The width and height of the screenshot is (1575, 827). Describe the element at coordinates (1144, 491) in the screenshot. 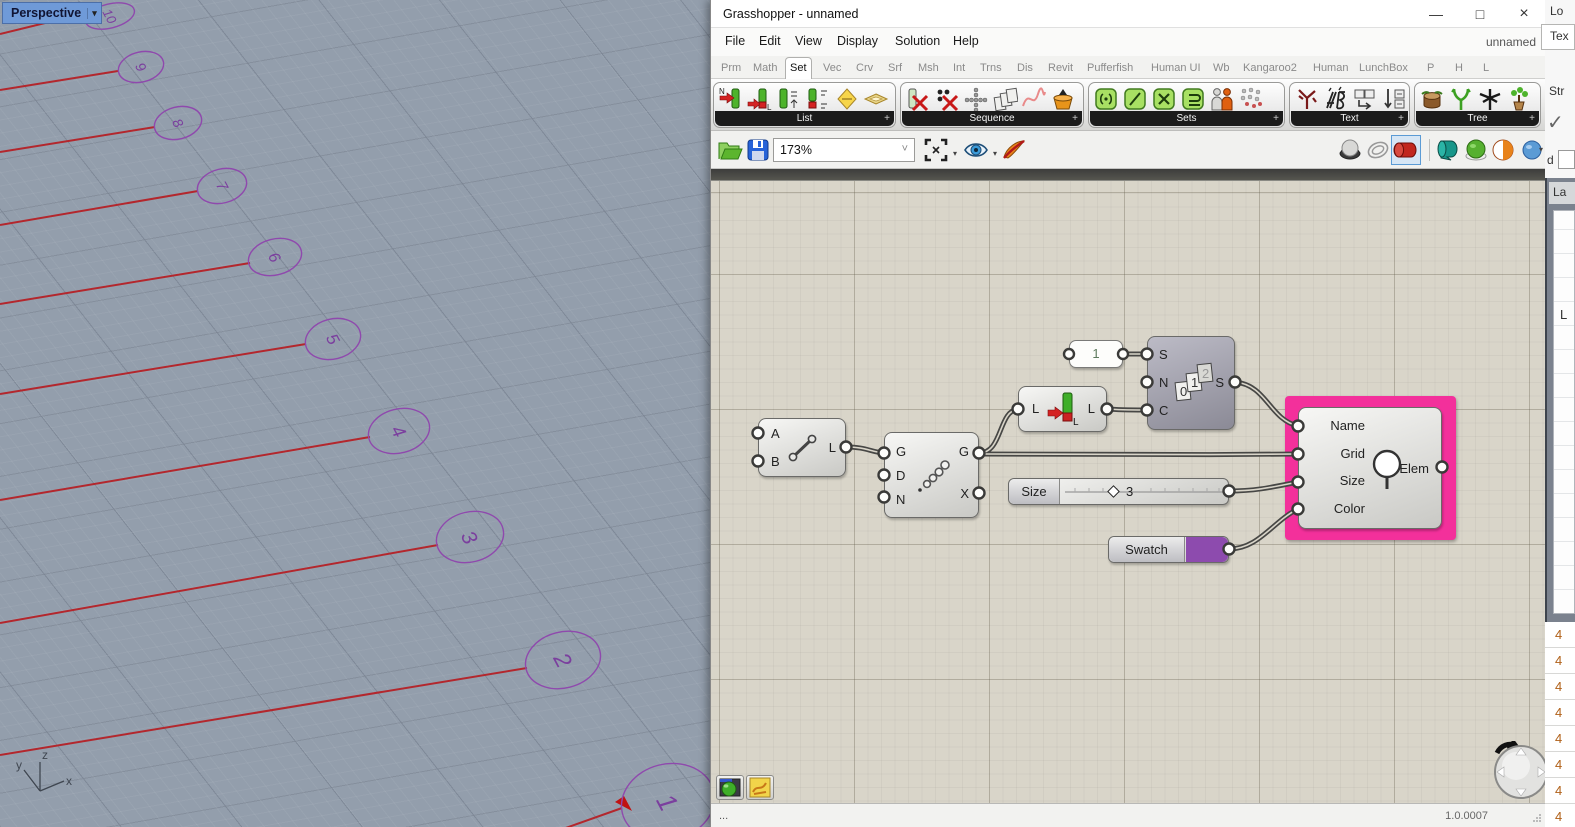

I see `size-slider-rail` at that location.